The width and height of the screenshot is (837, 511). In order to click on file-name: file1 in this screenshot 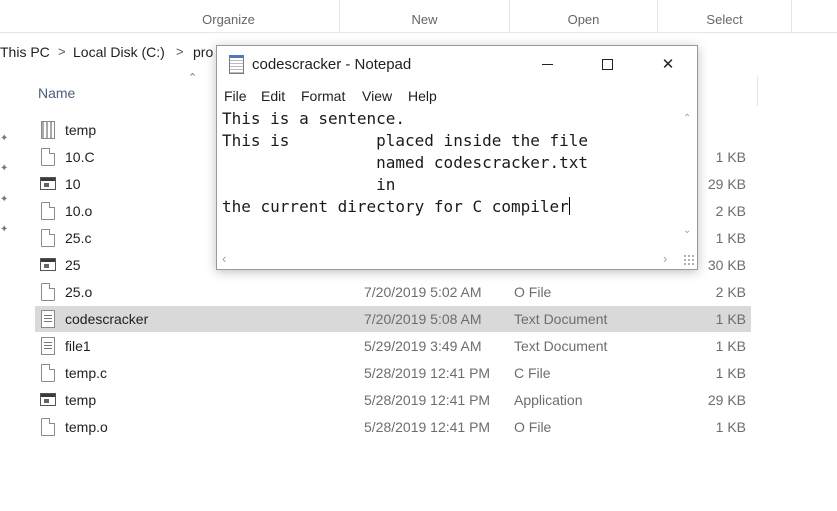, I will do `click(78, 346)`.